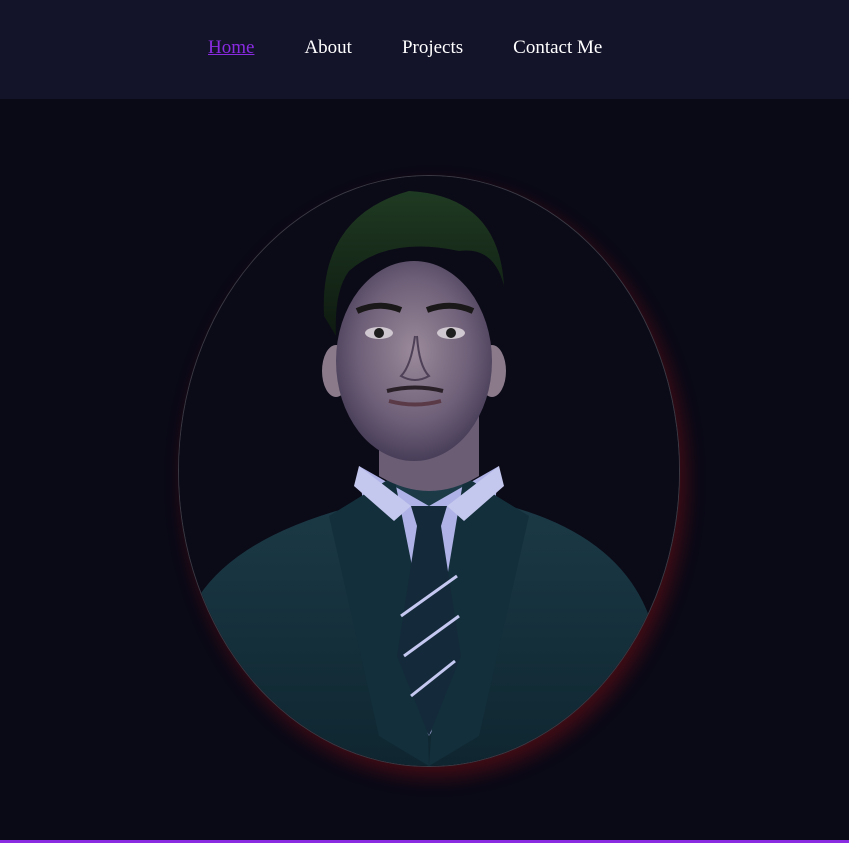  What do you see at coordinates (328, 48) in the screenshot?
I see `nav-link-about: About` at bounding box center [328, 48].